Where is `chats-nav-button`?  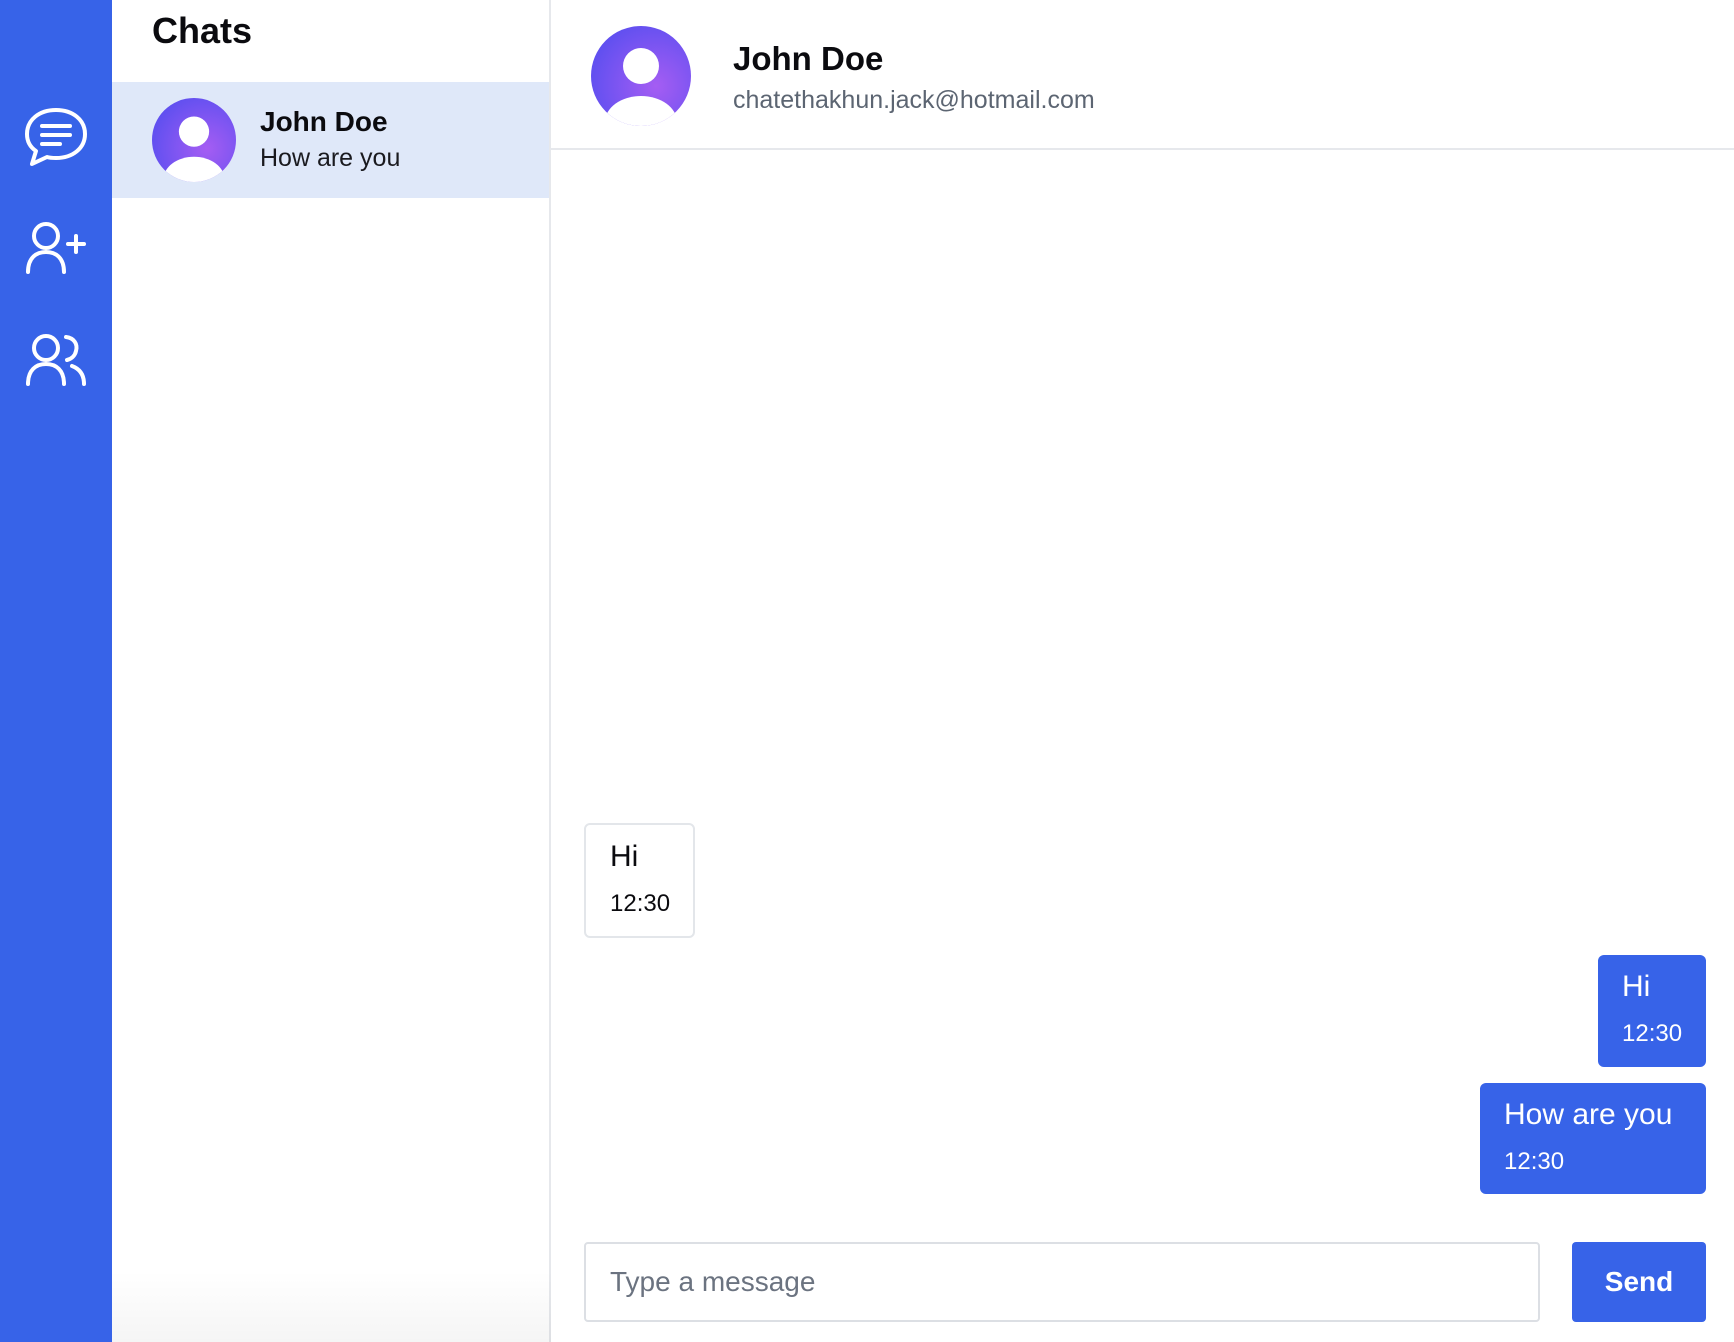 chats-nav-button is located at coordinates (56, 138).